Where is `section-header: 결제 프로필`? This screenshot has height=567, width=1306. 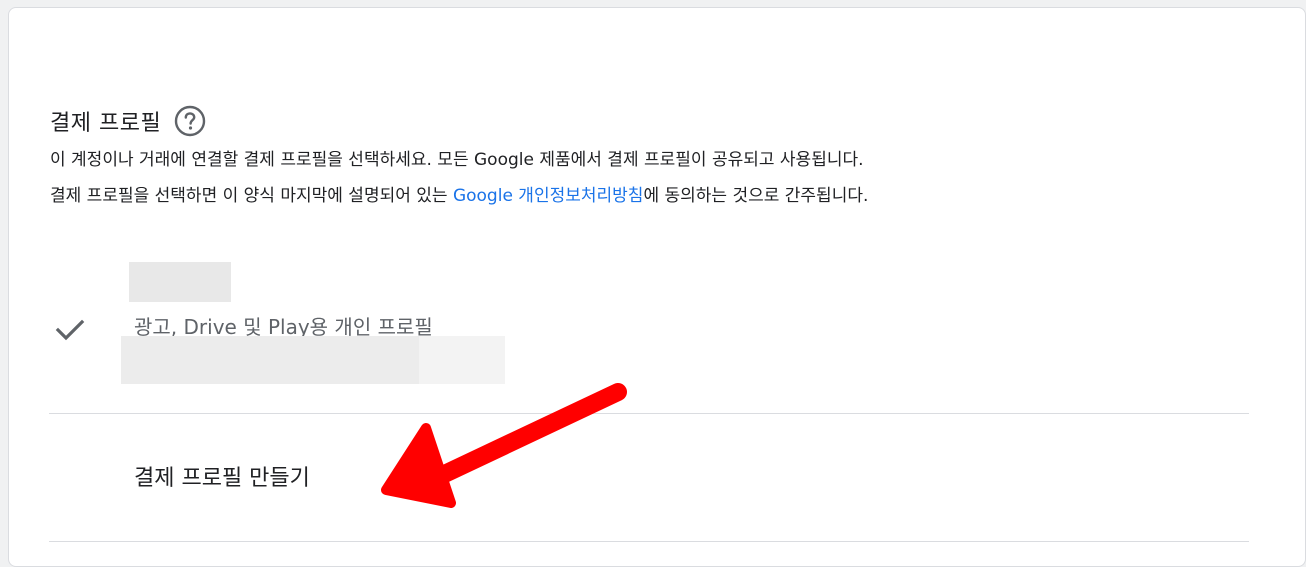 section-header: 결제 프로필 is located at coordinates (128, 121).